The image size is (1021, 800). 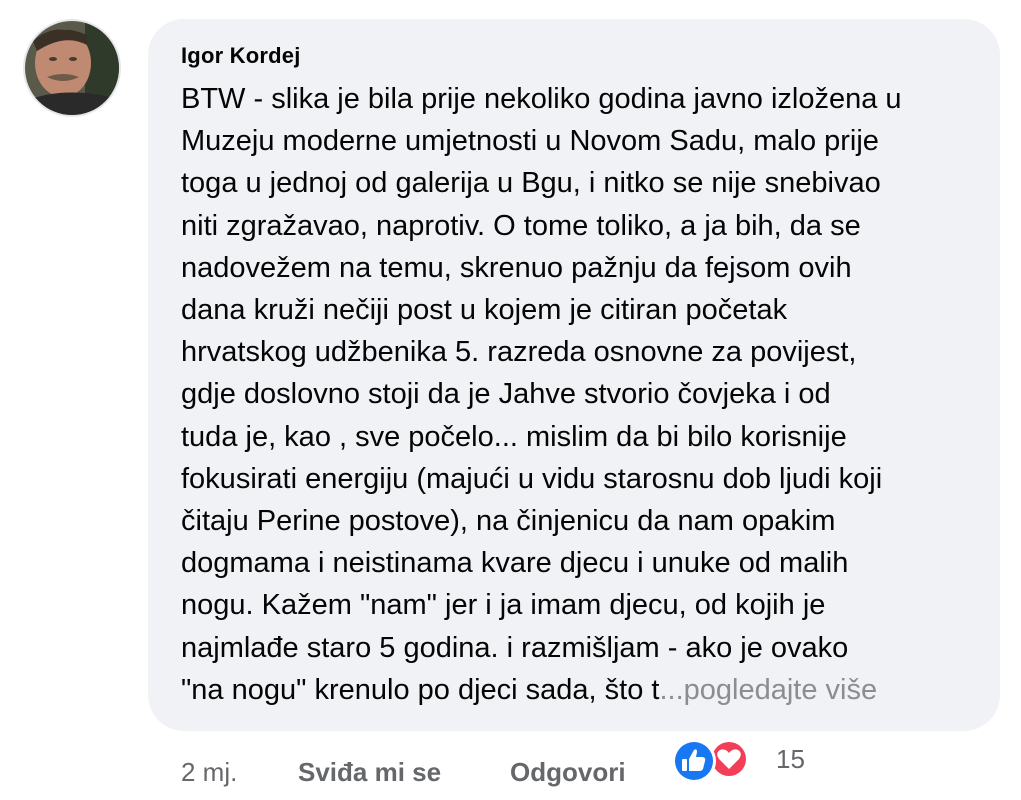 I want to click on reaction-count: 15, so click(x=790, y=759).